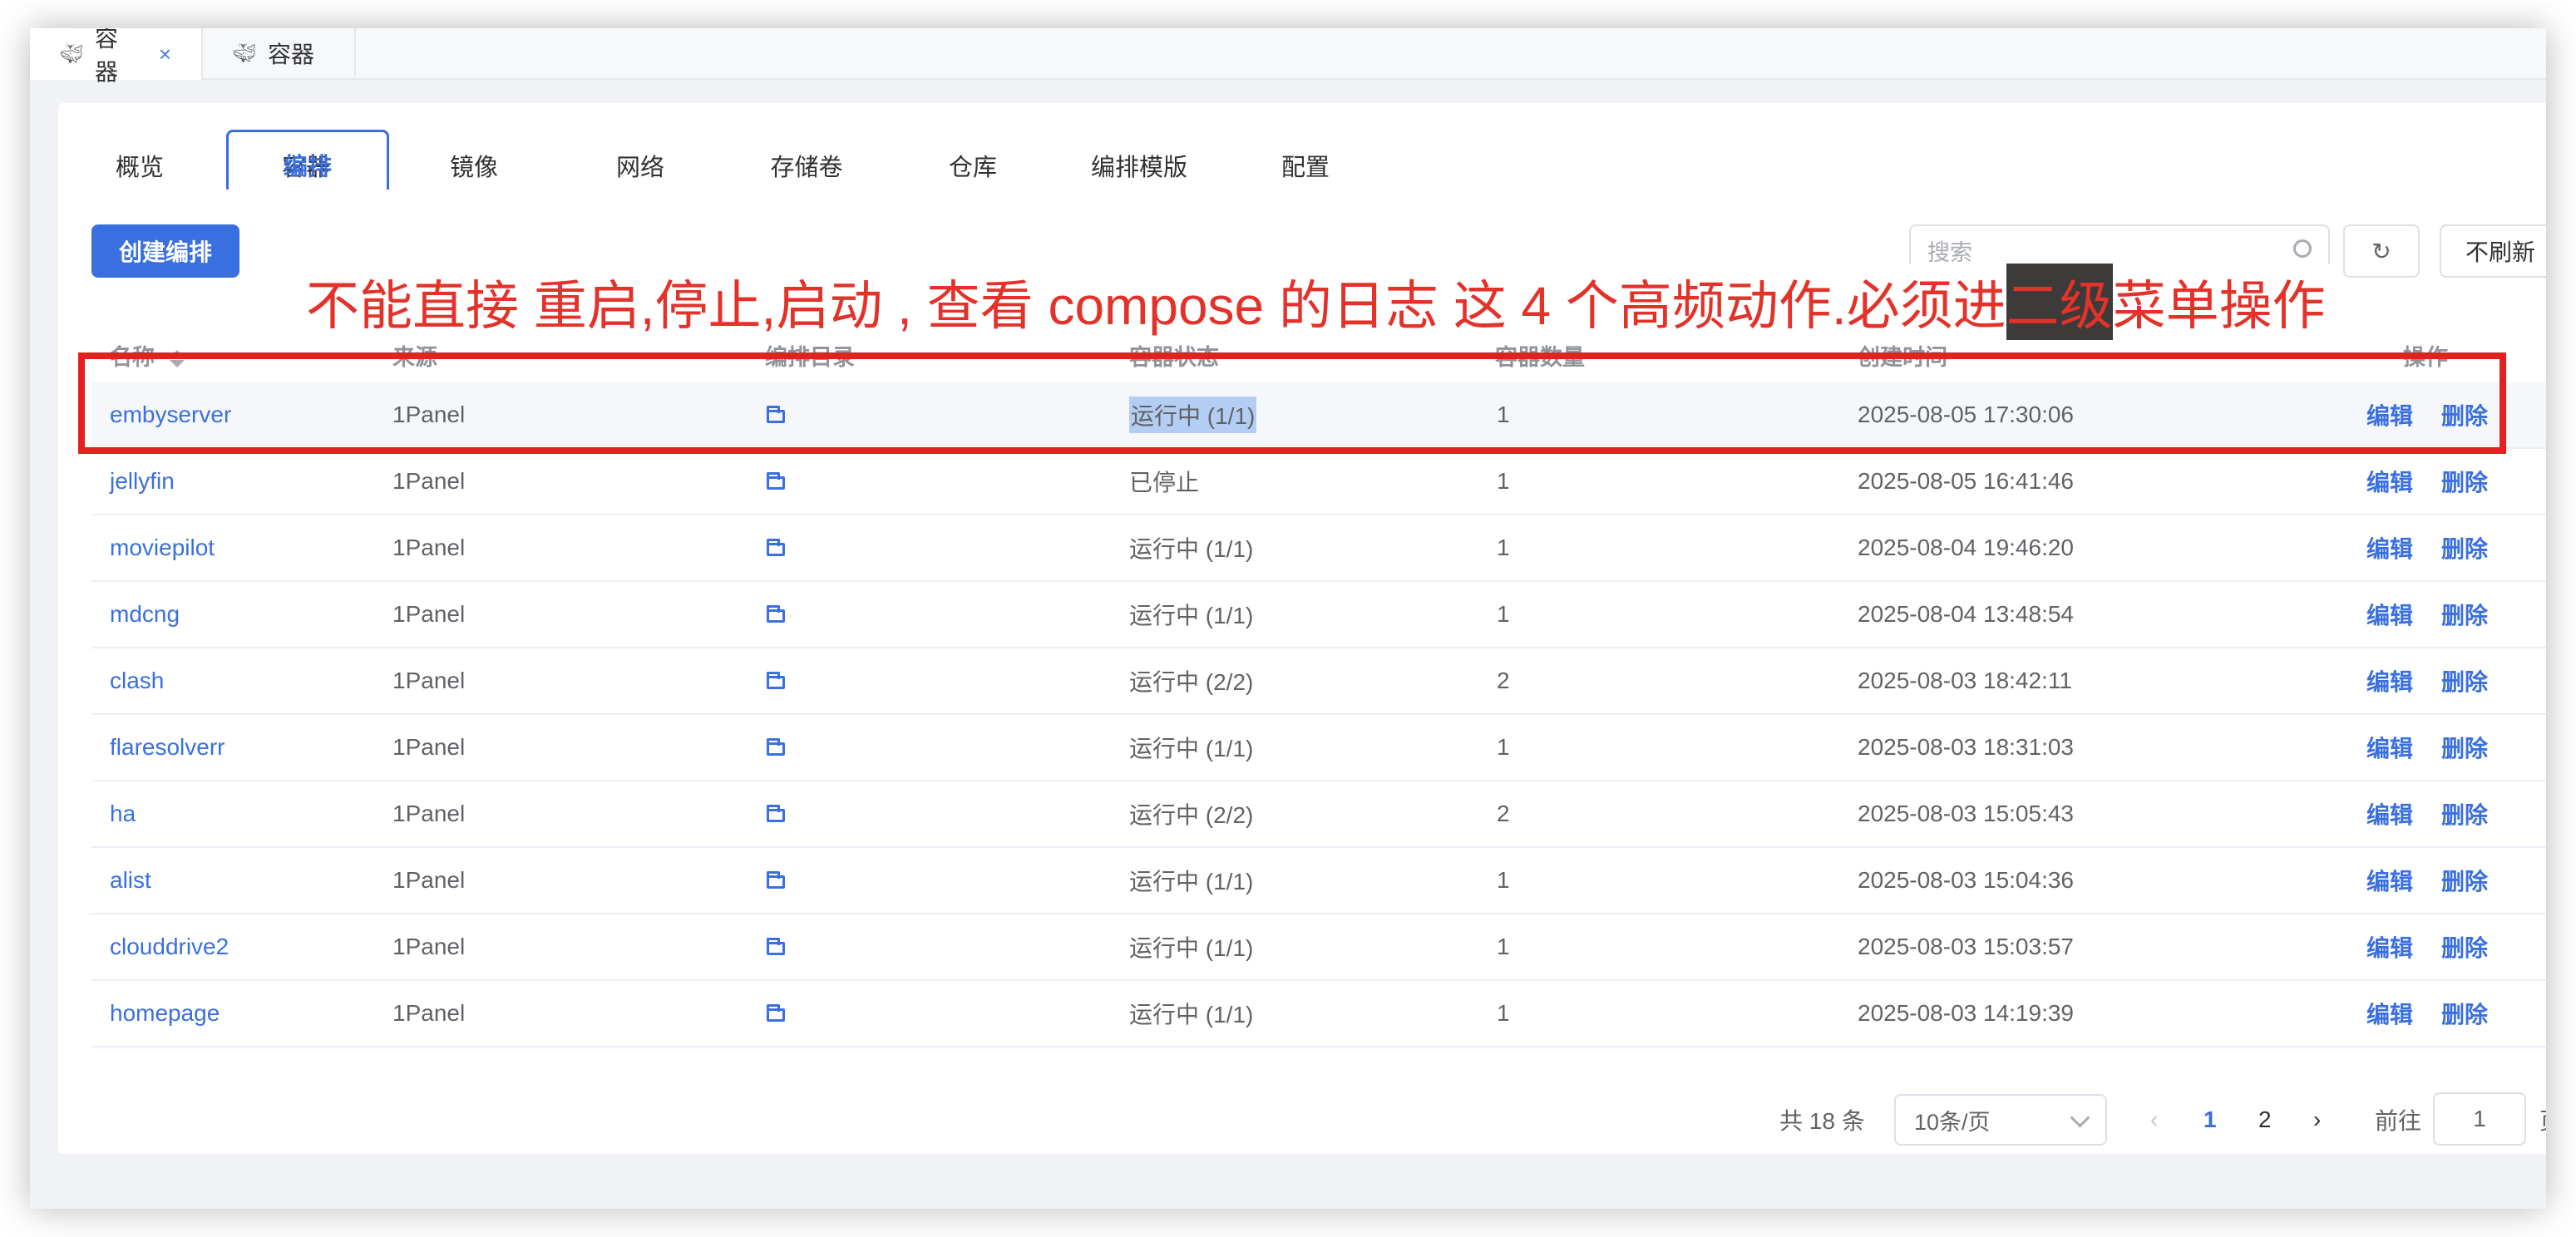 Image resolution: width=2576 pixels, height=1237 pixels. What do you see at coordinates (1966, 747) in the screenshot?
I see `created-time-cell: 2025-08-03 18:31:03` at bounding box center [1966, 747].